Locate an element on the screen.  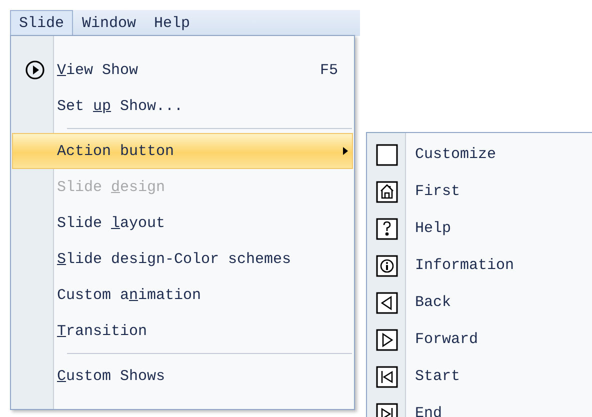
menu-item: Action button is located at coordinates (182, 151).